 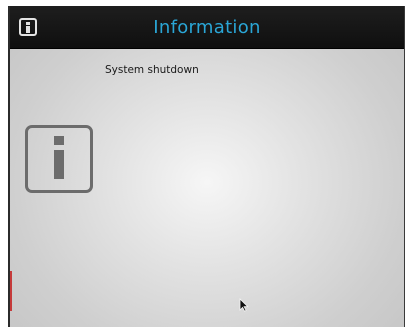 I want to click on mouse-cursor-icon, so click(x=244, y=305).